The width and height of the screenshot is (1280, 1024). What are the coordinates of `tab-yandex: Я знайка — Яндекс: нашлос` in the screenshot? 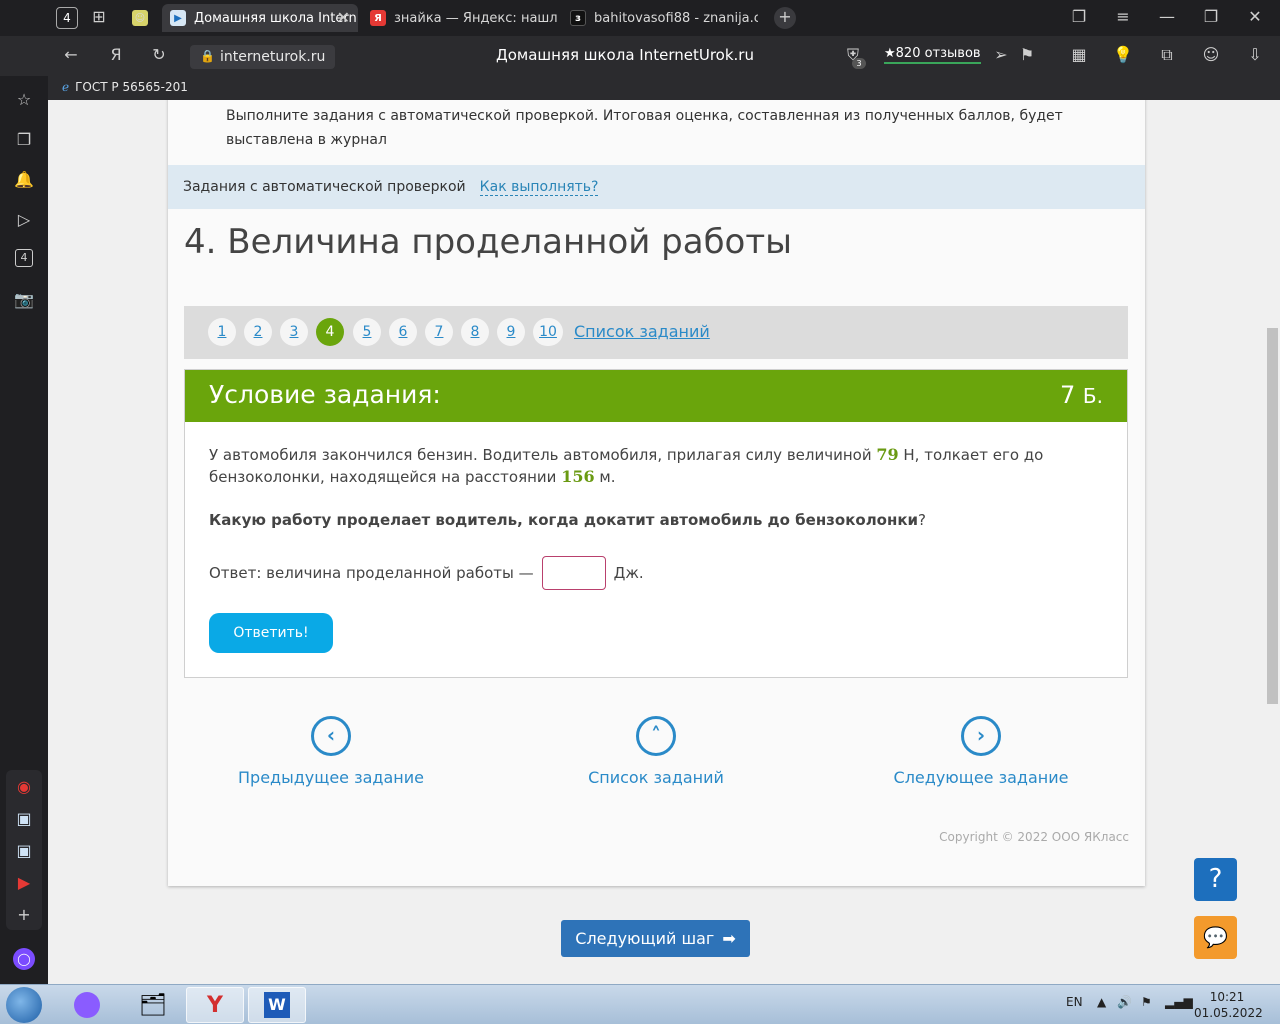 It's located at (460, 18).